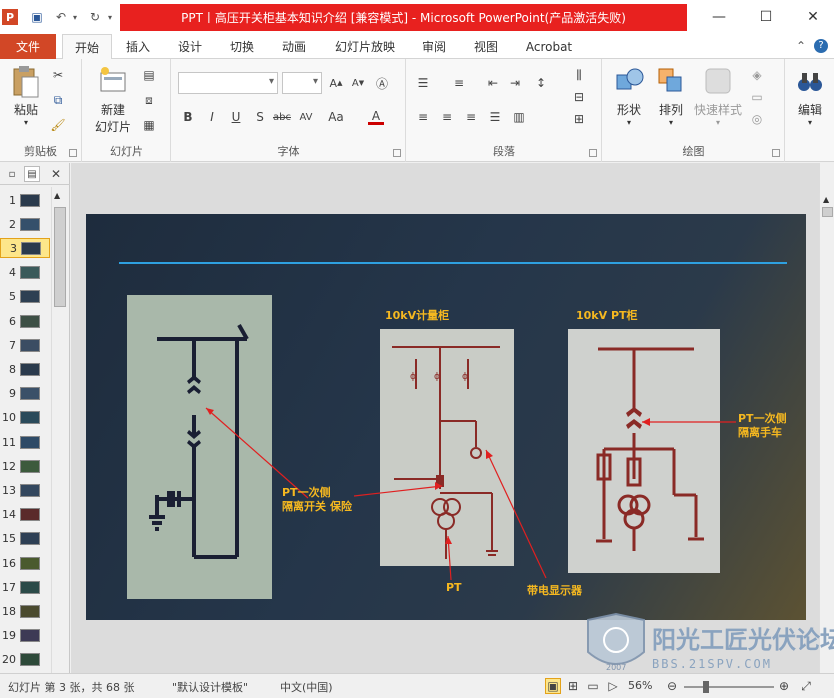  Describe the element at coordinates (25, 515) in the screenshot. I see `slide-thumbnail: 14` at that location.